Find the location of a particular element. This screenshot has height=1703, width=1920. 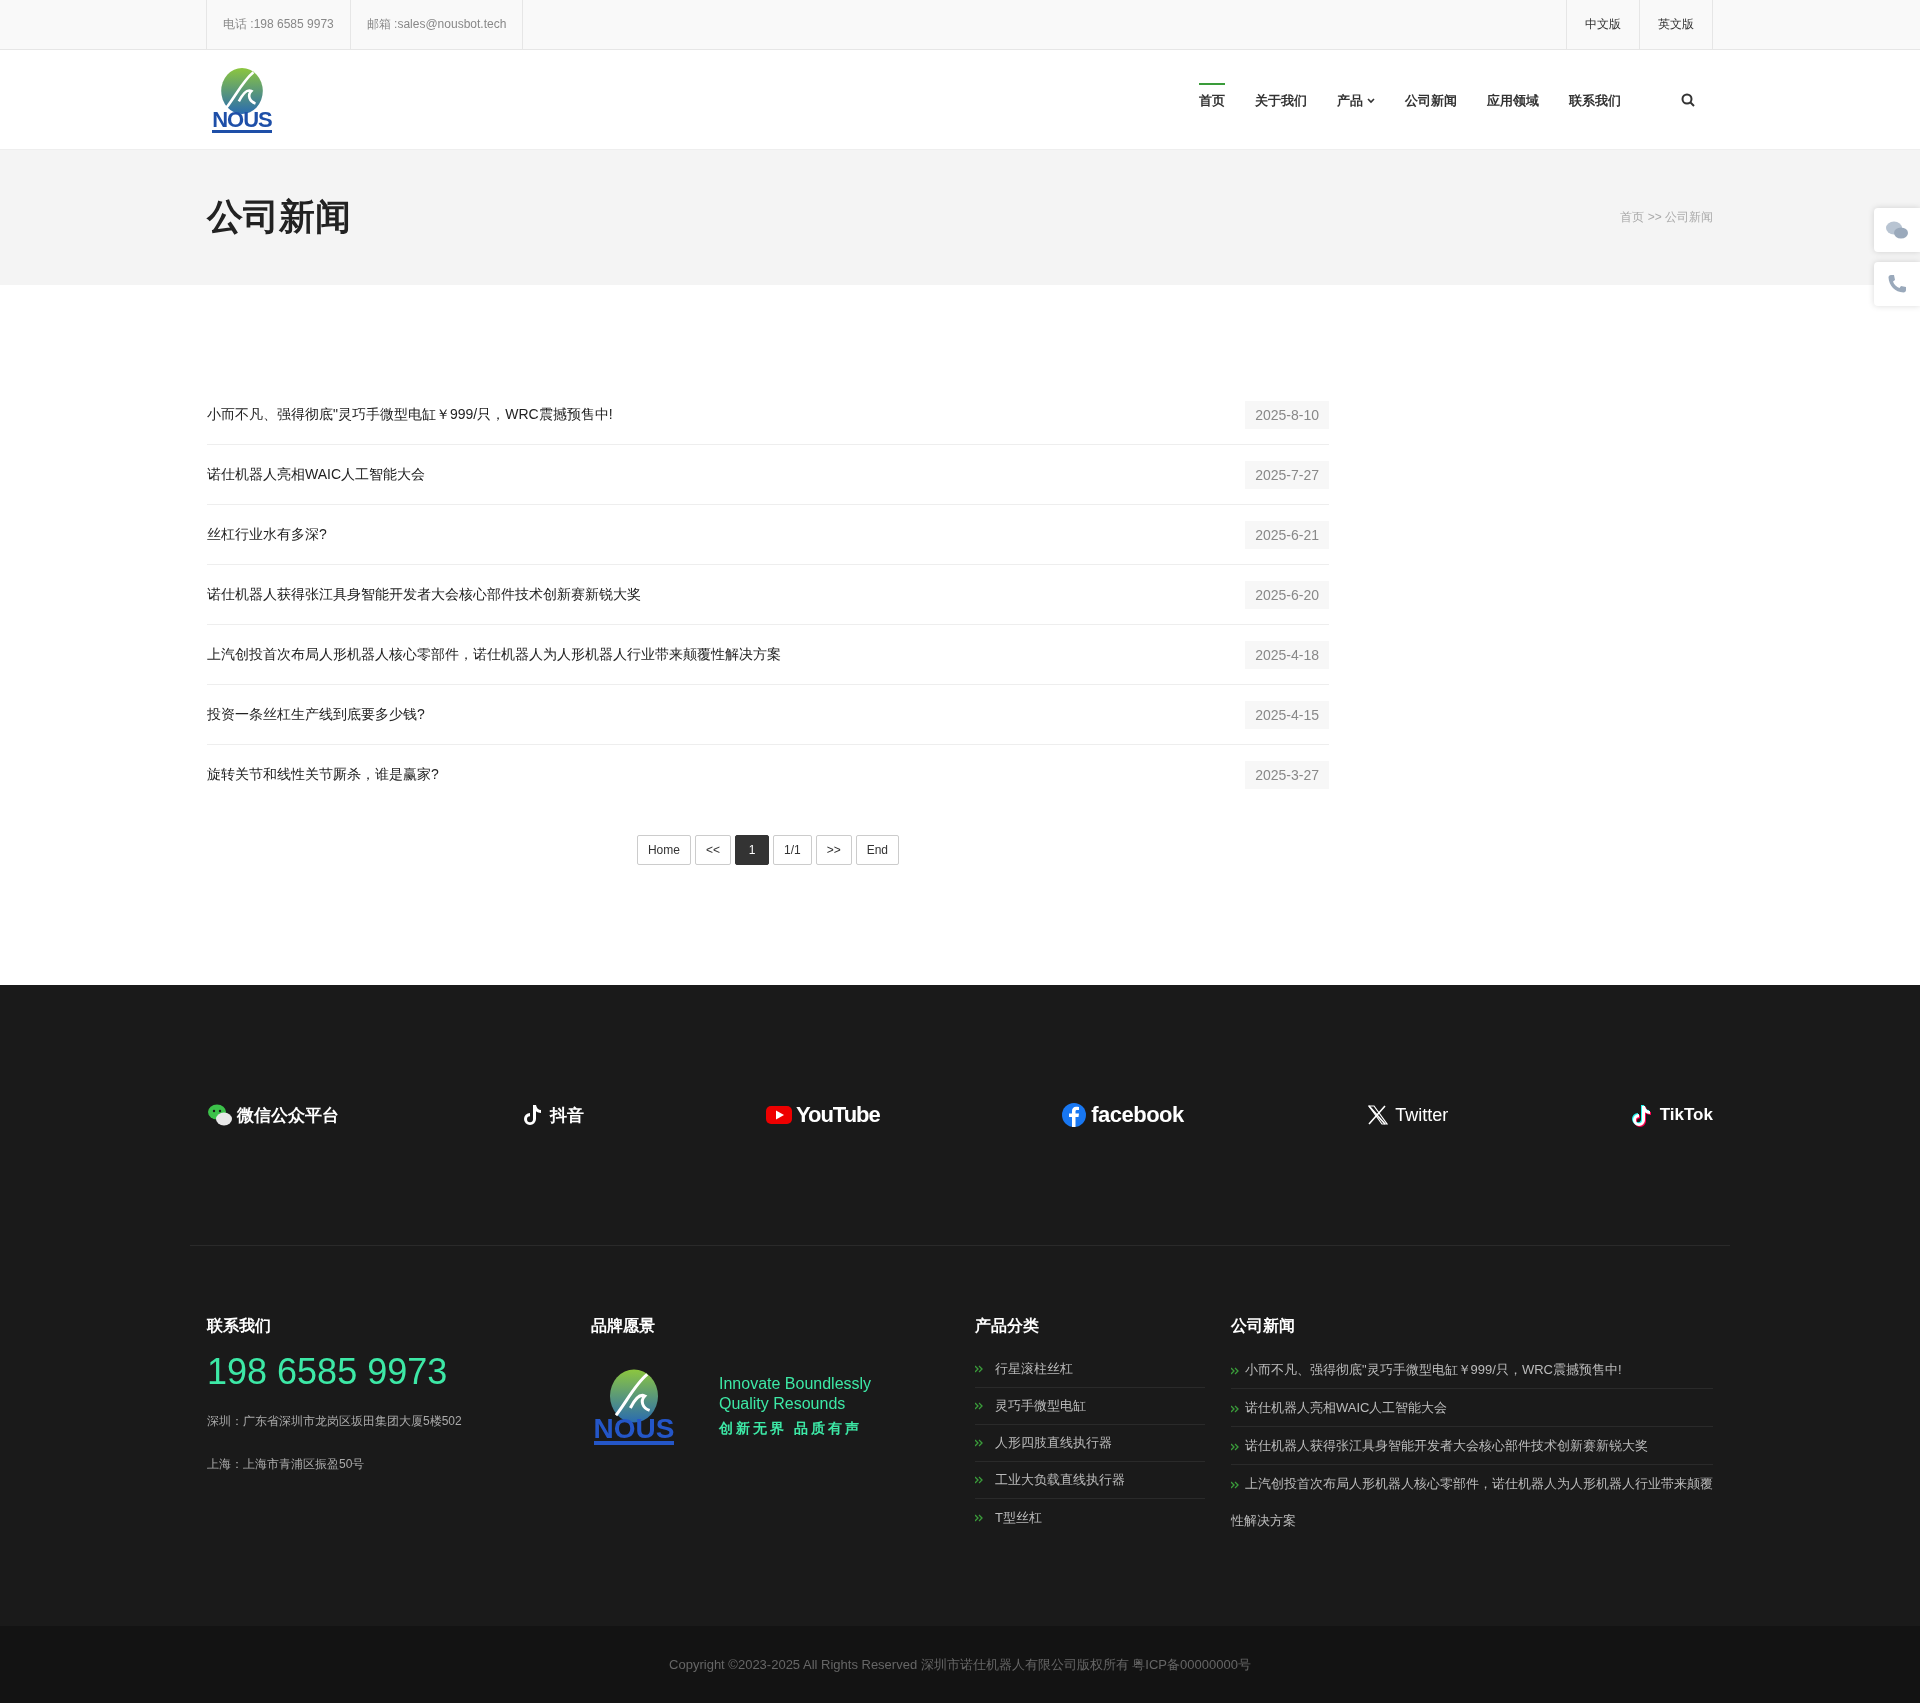

news-date: 2025-6-21 is located at coordinates (1287, 534).